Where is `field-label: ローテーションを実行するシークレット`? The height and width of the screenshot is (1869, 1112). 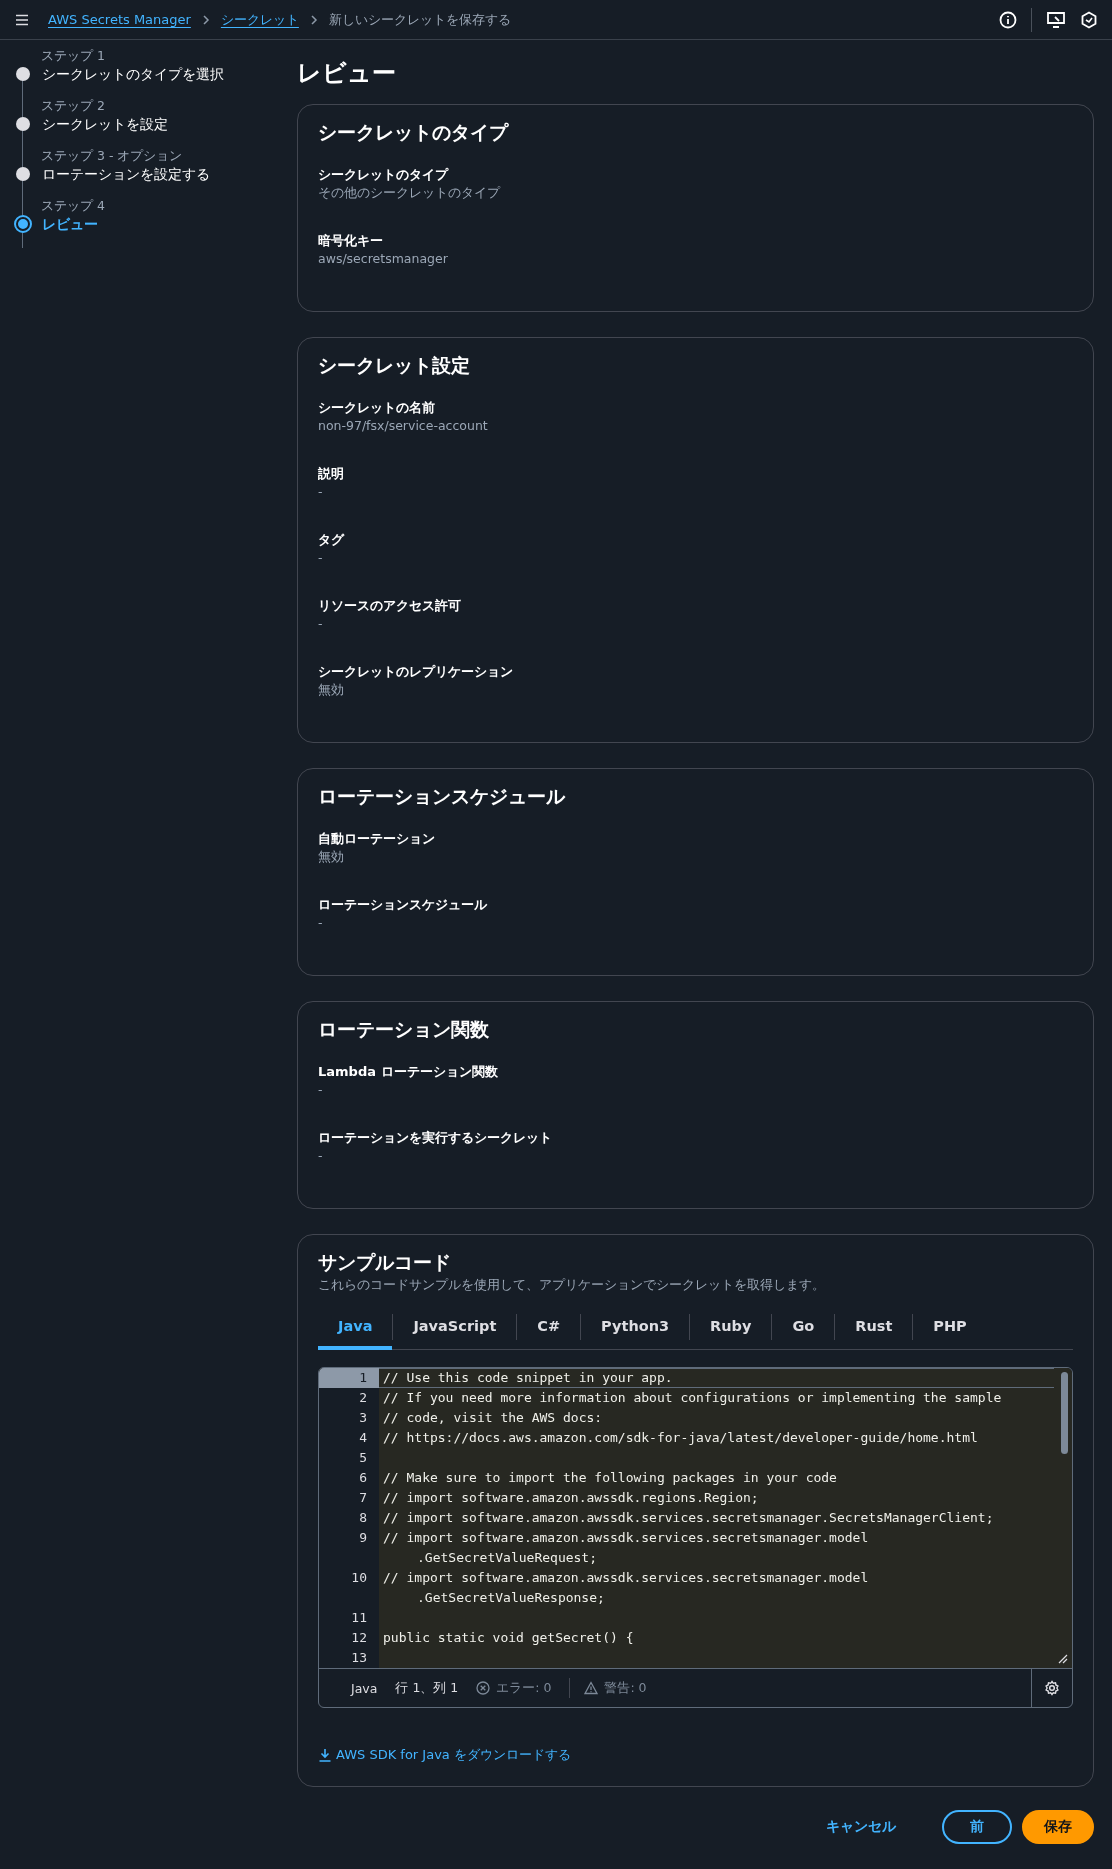 field-label: ローテーションを実行するシークレット is located at coordinates (435, 1138).